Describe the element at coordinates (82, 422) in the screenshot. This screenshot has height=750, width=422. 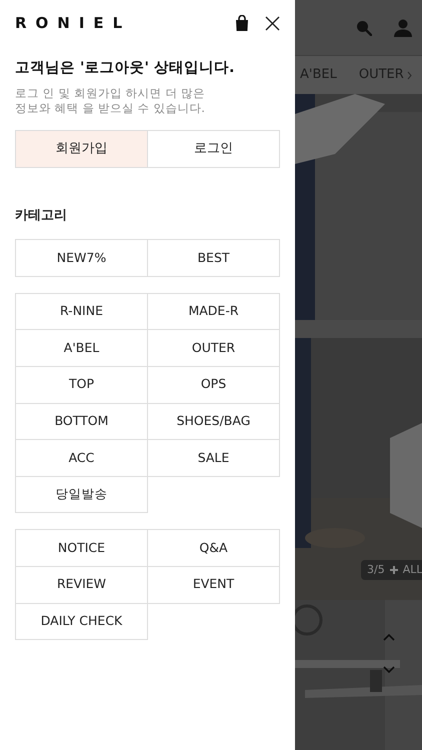
I see `menu-item: BOTTOM` at that location.